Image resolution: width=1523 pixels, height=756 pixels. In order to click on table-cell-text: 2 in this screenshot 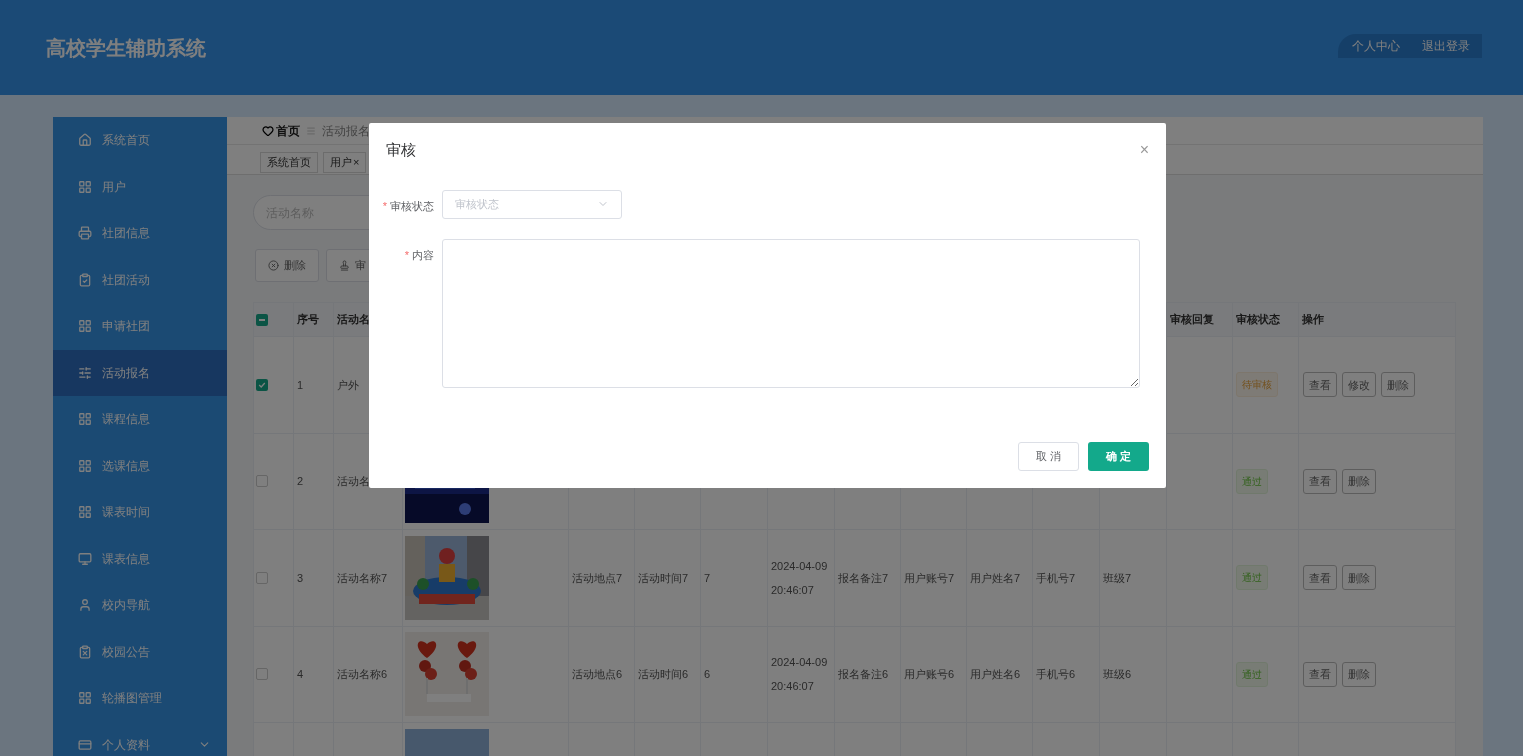, I will do `click(300, 481)`.